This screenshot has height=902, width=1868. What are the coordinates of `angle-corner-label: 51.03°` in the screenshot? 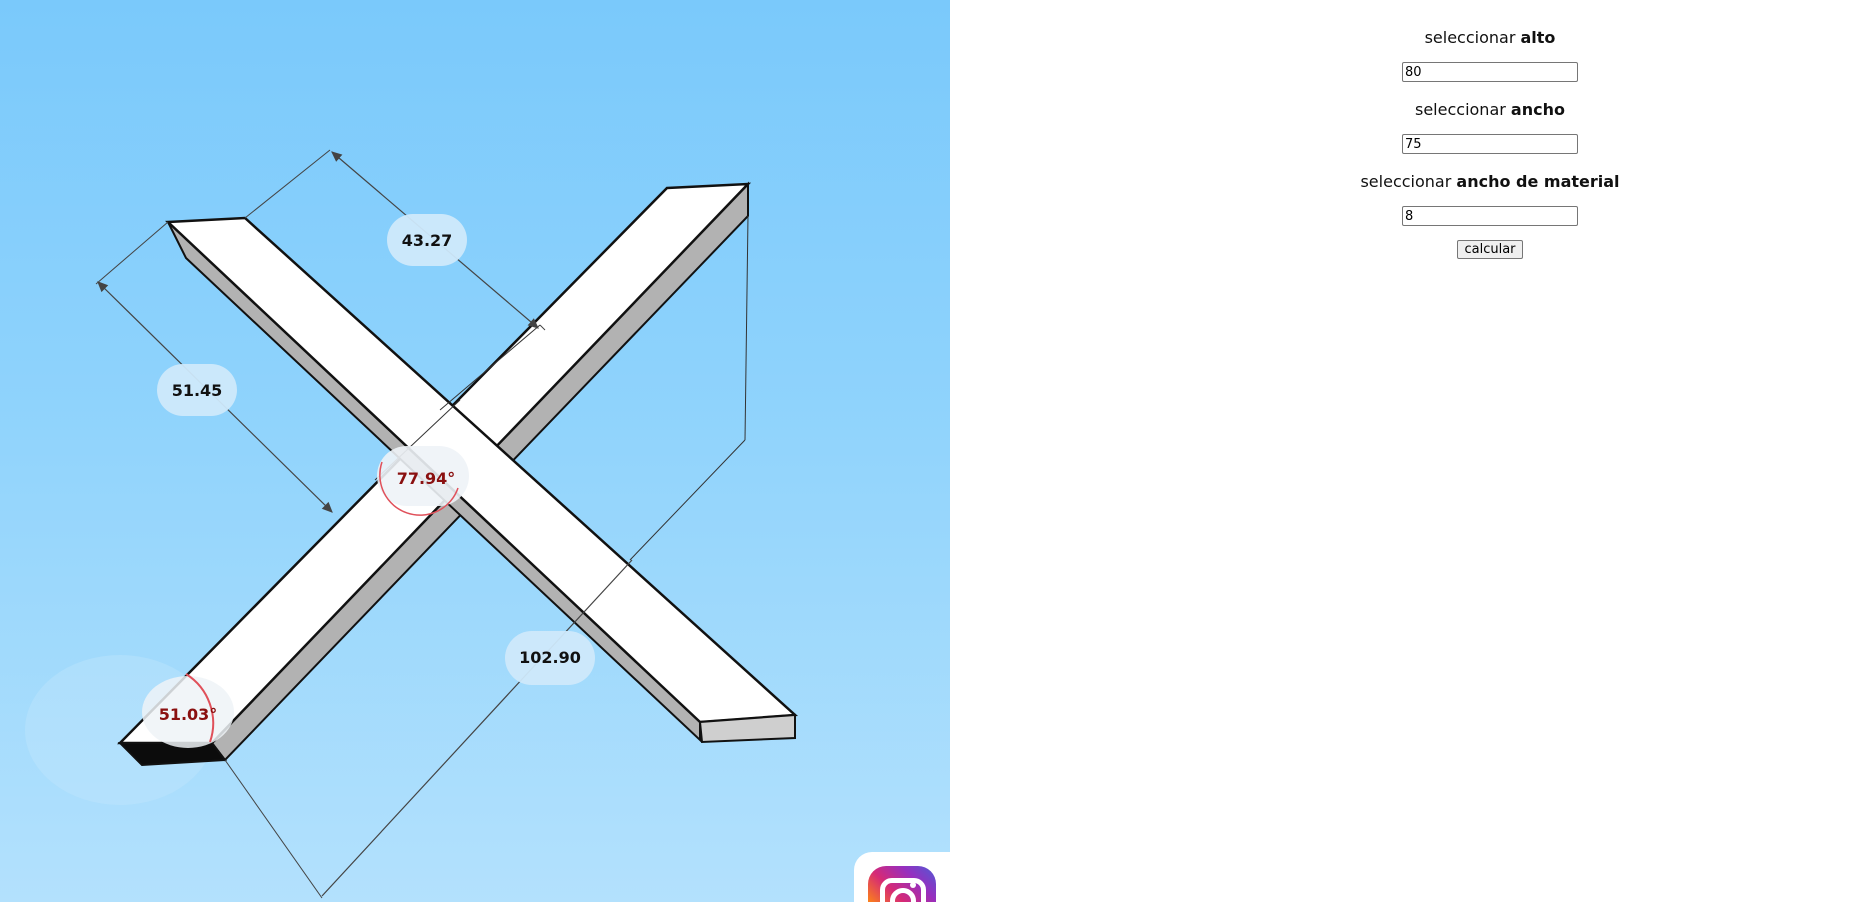 It's located at (188, 714).